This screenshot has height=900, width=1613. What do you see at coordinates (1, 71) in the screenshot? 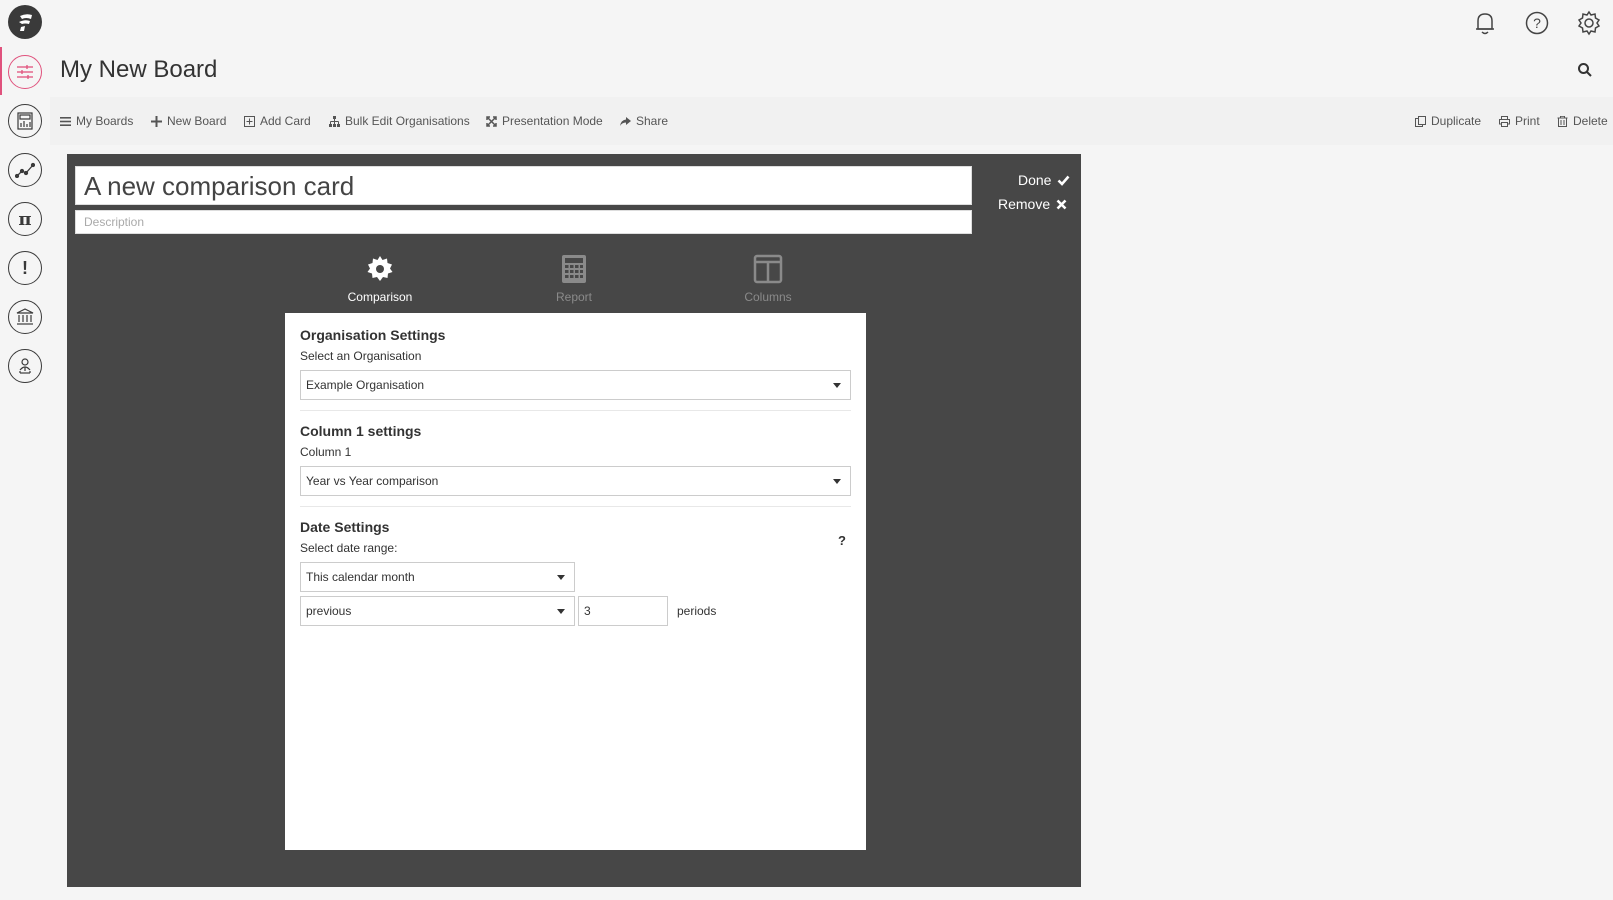
I see `active-indicator` at bounding box center [1, 71].